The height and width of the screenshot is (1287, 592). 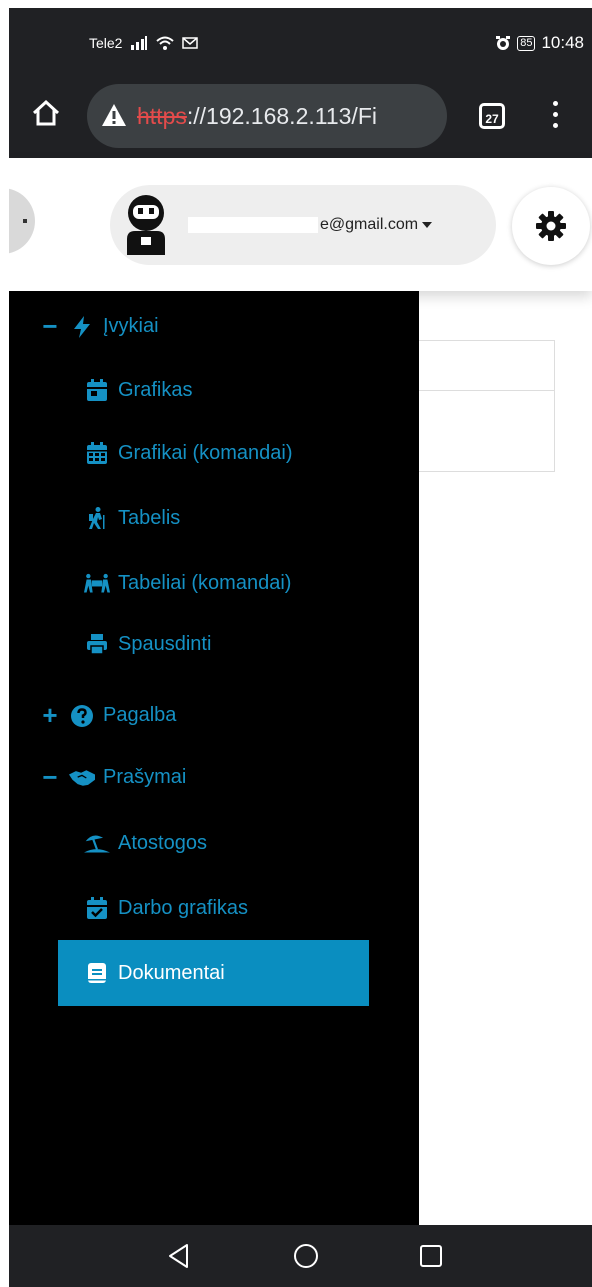 What do you see at coordinates (562, 42) in the screenshot?
I see `clock-label: 10:48` at bounding box center [562, 42].